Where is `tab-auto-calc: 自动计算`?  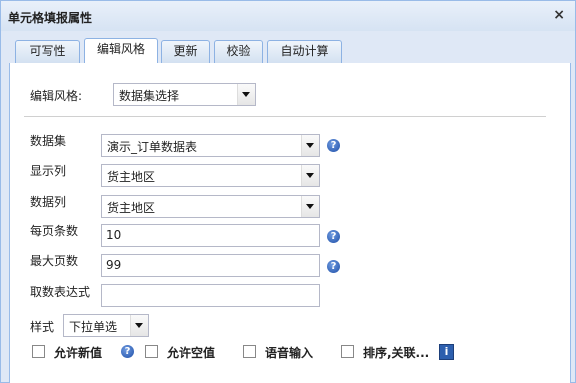
tab-auto-calc: 自动计算 is located at coordinates (304, 51).